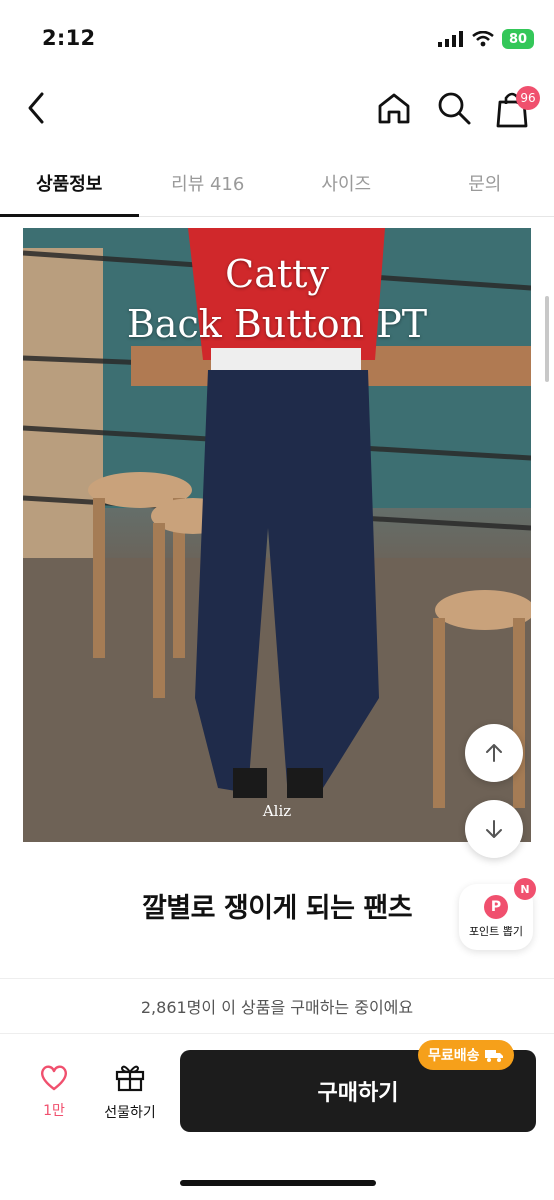  Describe the element at coordinates (454, 1056) in the screenshot. I see `free-shipping-label: 무료배송` at that location.